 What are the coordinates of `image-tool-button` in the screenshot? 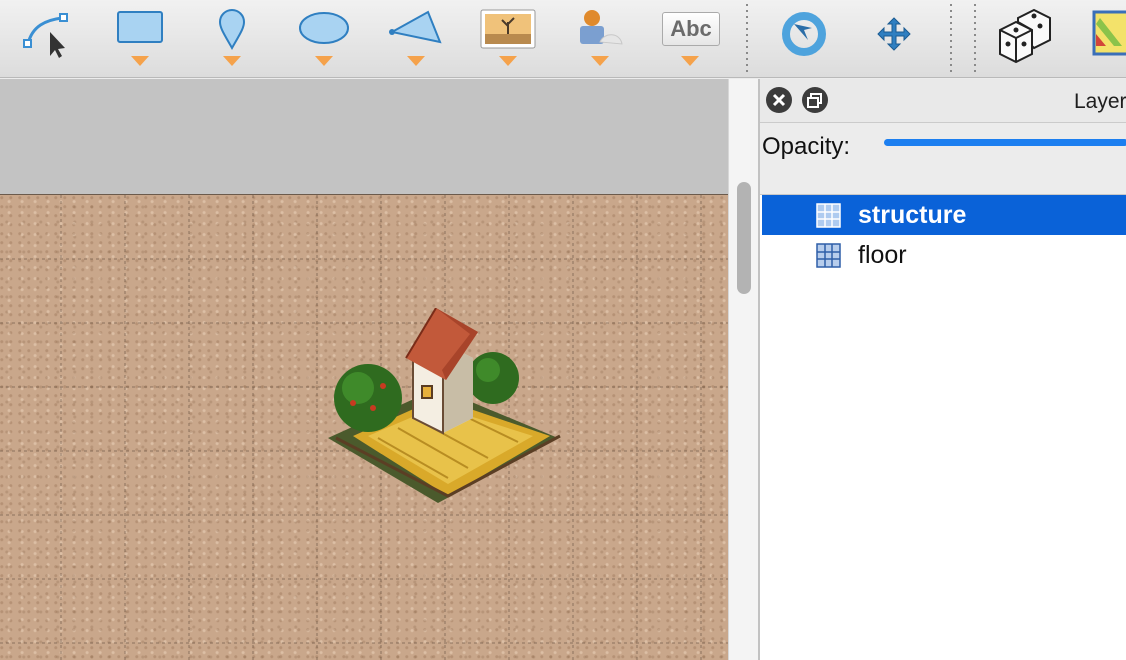 It's located at (508, 38).